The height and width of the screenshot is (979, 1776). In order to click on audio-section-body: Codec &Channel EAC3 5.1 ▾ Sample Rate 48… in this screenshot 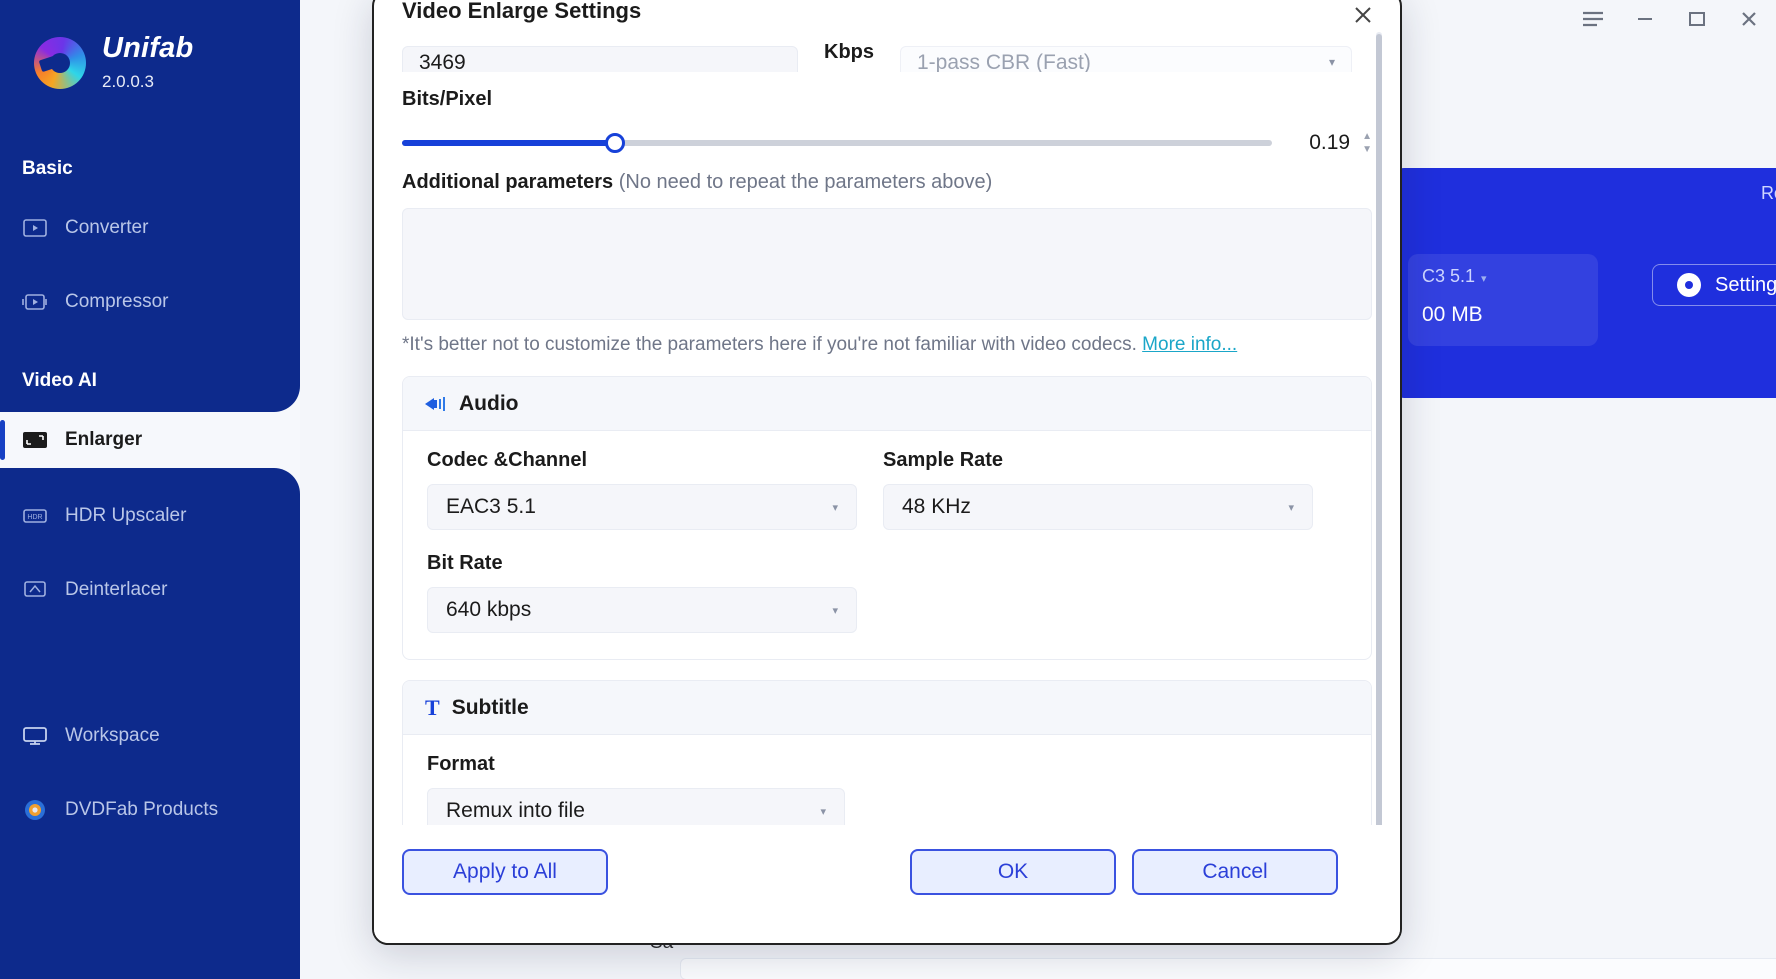, I will do `click(887, 545)`.